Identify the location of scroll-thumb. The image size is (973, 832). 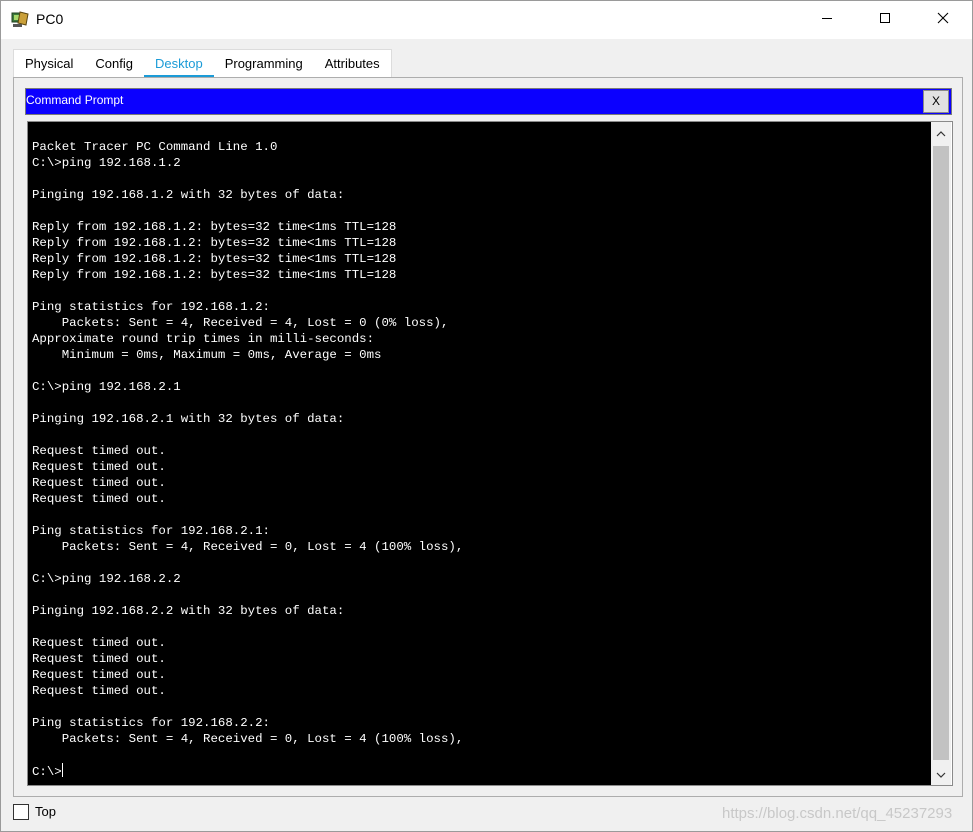
(941, 453).